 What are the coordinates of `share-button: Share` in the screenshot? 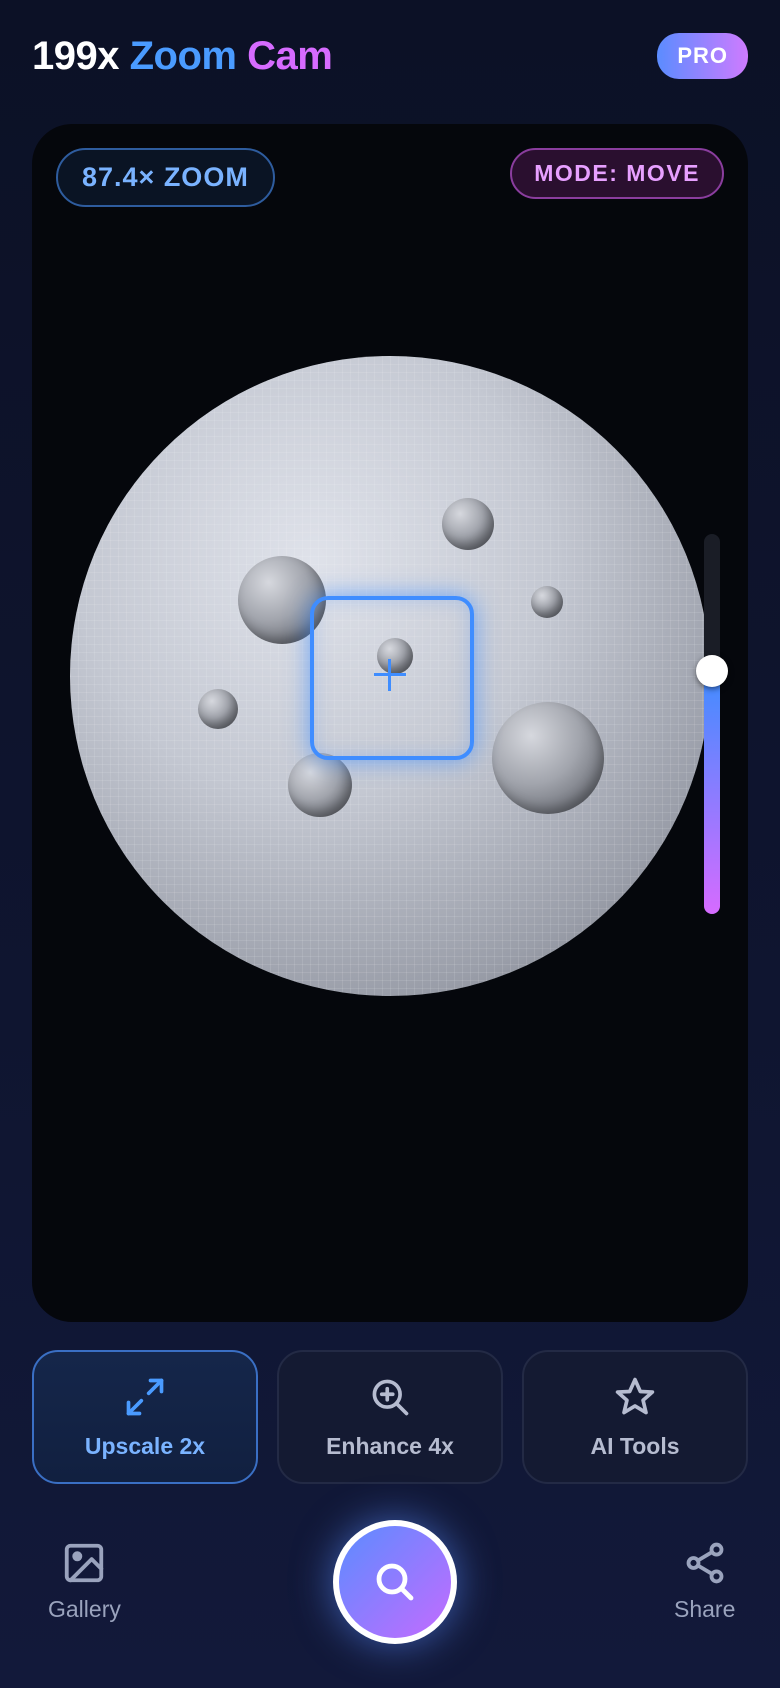 It's located at (704, 1581).